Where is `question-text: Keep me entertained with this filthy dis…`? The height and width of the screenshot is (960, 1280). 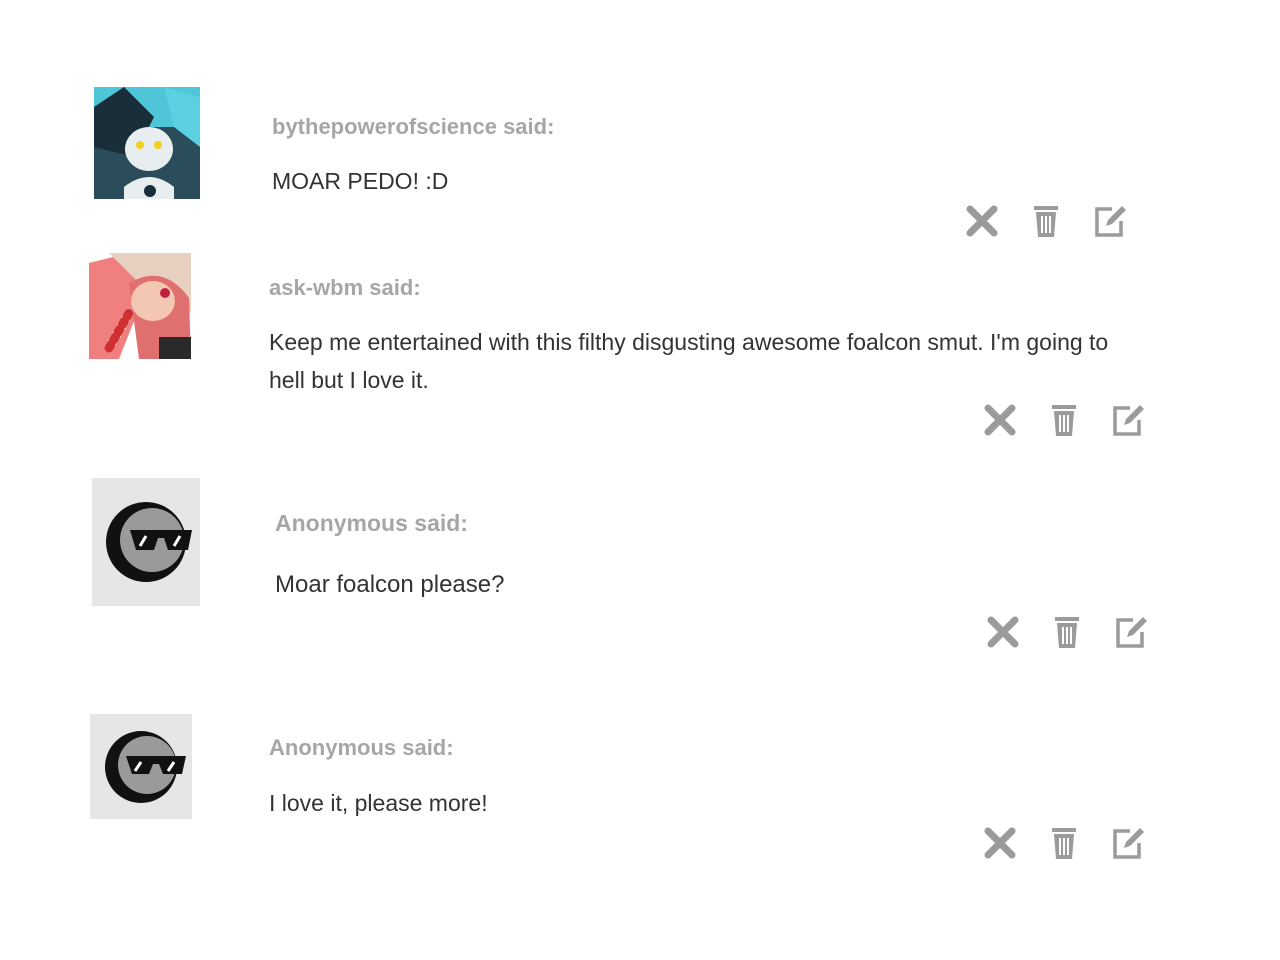 question-text: Keep me entertained with this filthy dis… is located at coordinates (689, 361).